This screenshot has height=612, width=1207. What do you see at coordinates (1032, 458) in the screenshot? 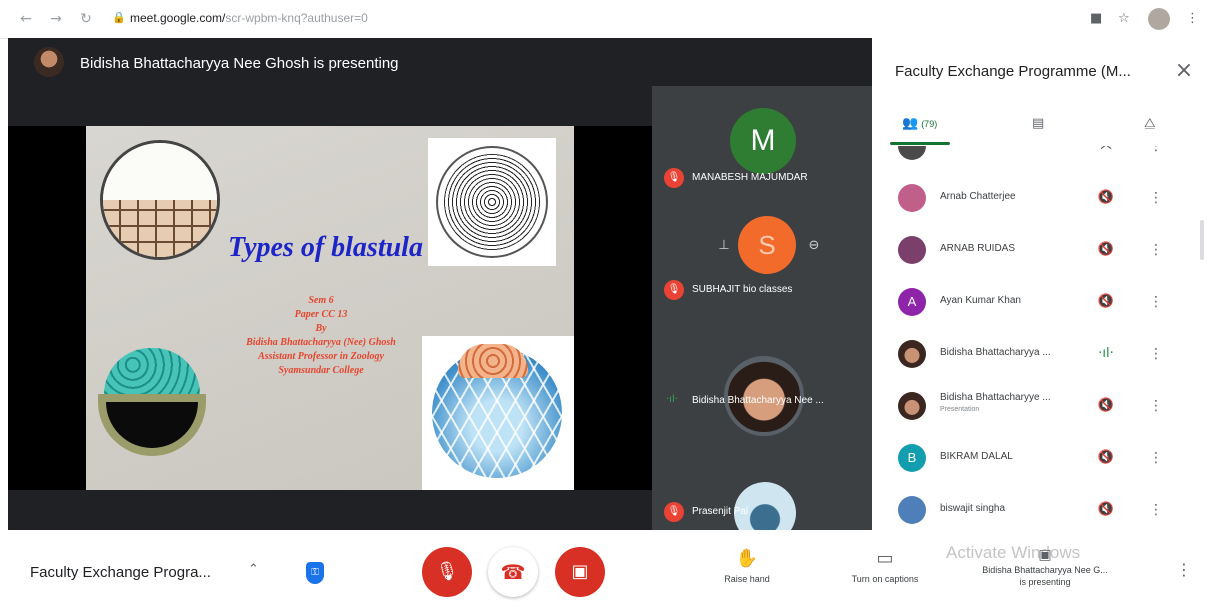
I see `list-item: B BIKRAM DALAL 🔇 ⋮` at bounding box center [1032, 458].